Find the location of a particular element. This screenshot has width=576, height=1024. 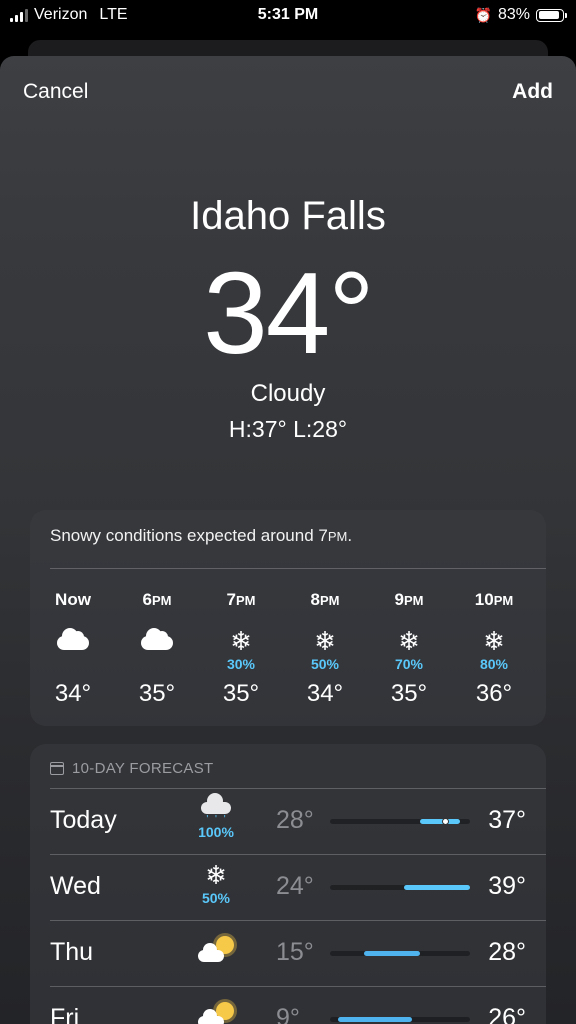

hour-precip: 50% is located at coordinates (325, 664).